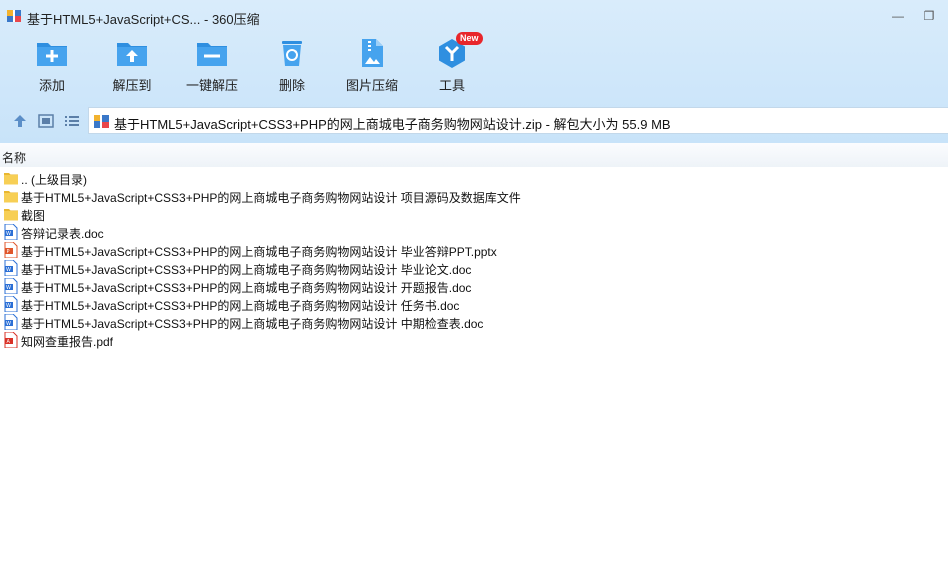  What do you see at coordinates (132, 85) in the screenshot?
I see `extract-to-label: 解压到` at bounding box center [132, 85].